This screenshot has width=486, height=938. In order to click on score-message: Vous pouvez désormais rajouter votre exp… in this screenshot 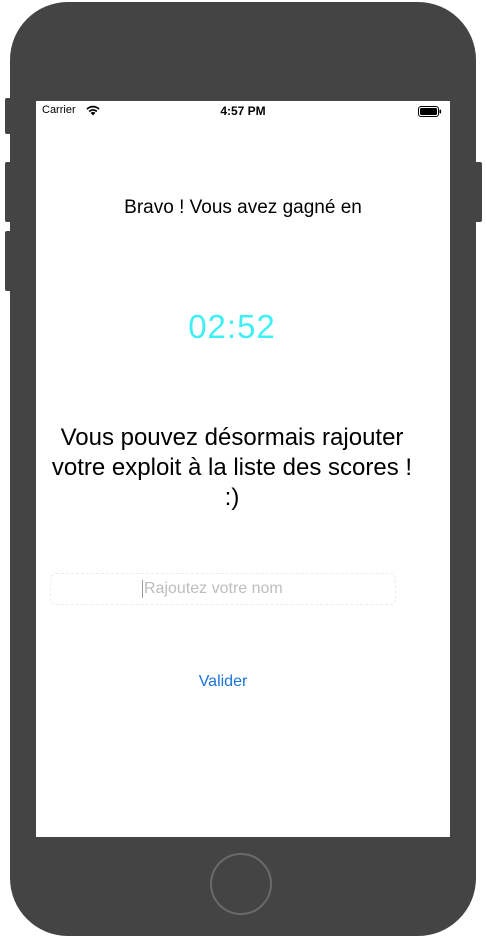, I will do `click(232, 467)`.